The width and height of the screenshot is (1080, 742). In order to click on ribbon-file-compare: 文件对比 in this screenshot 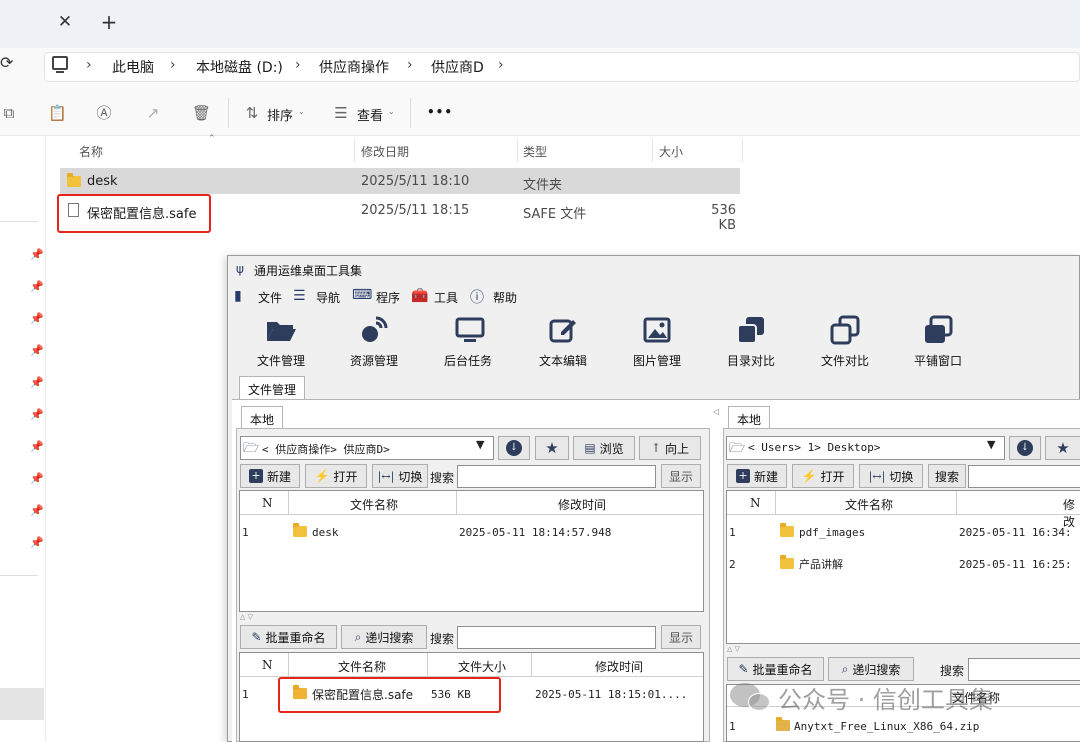, I will do `click(845, 360)`.